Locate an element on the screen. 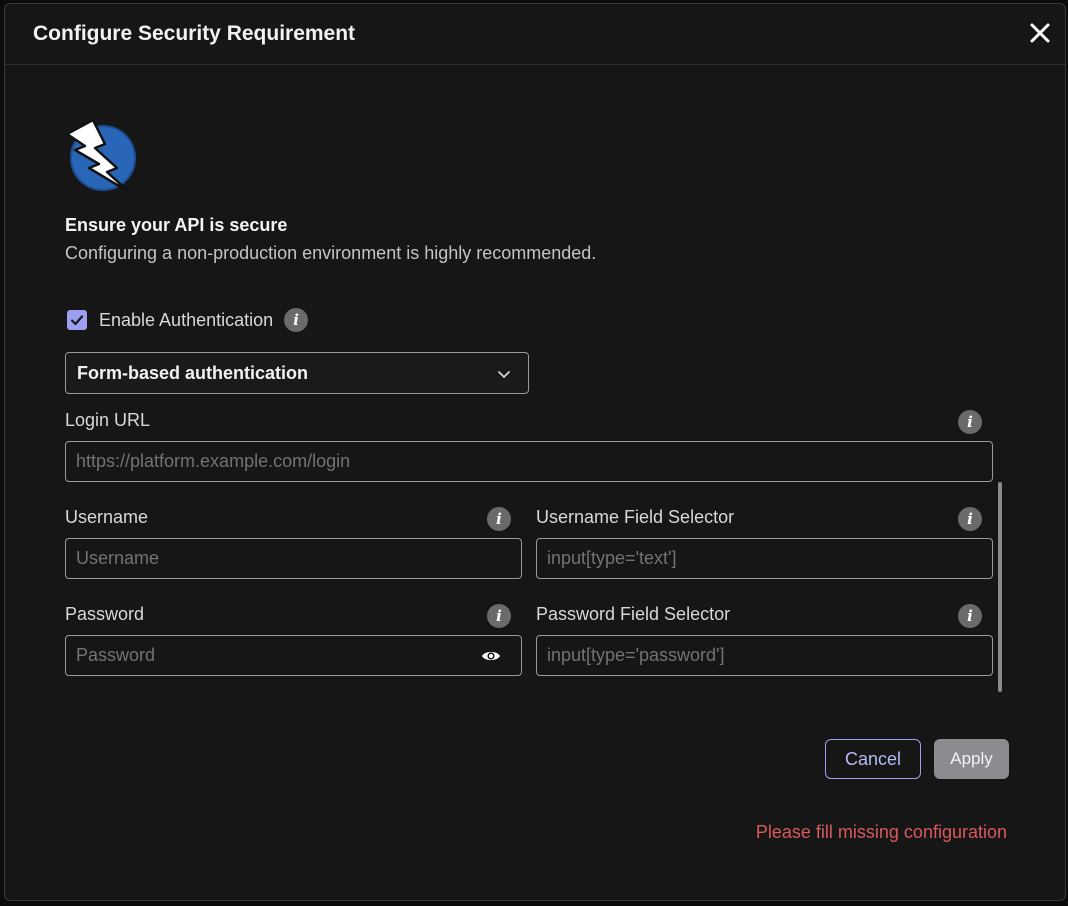 The image size is (1068, 906). auth-method-value: Form-based authentication is located at coordinates (193, 373).